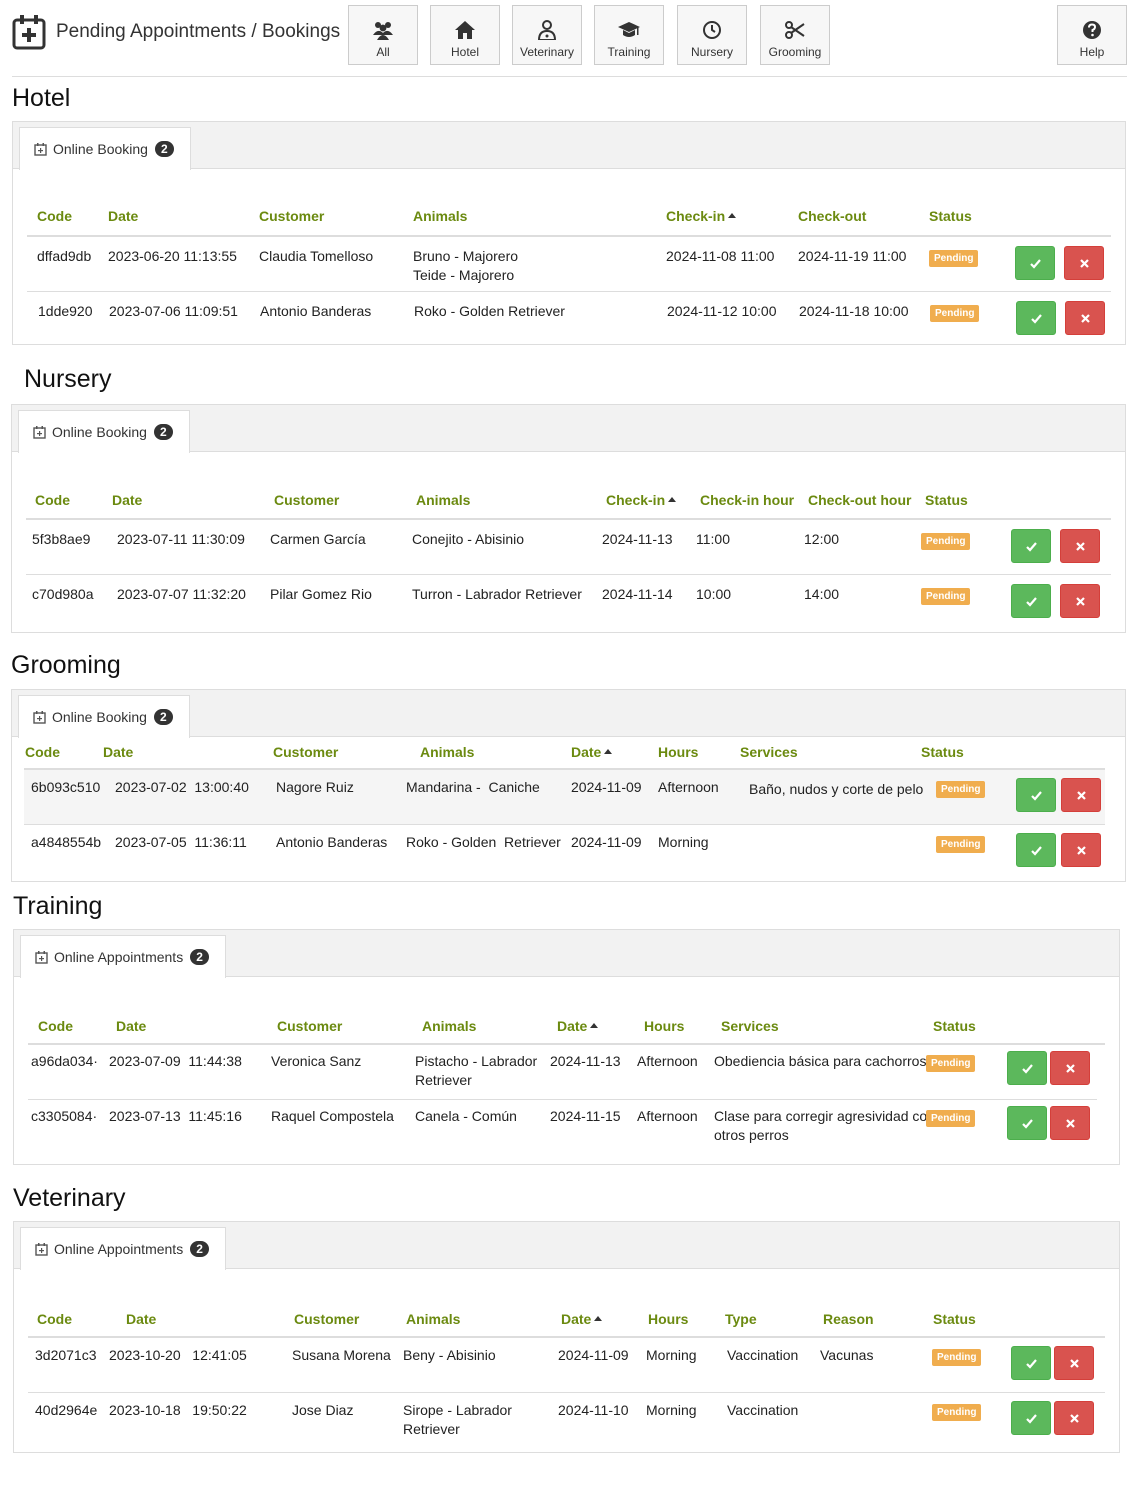 The height and width of the screenshot is (1485, 1127). What do you see at coordinates (824, 1116) in the screenshot?
I see `cell-services: Clase para corregir agresividad con` at bounding box center [824, 1116].